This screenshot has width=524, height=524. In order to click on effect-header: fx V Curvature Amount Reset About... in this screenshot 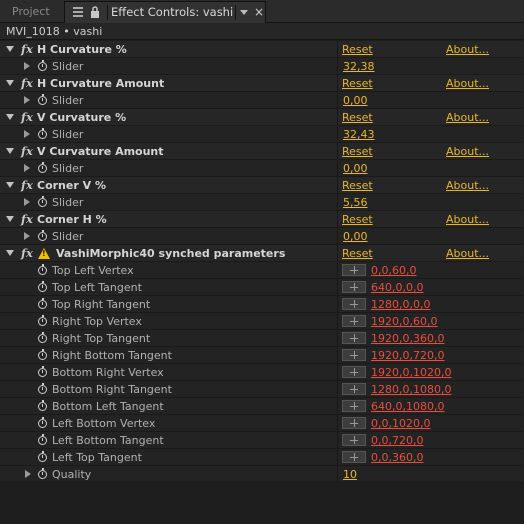, I will do `click(262, 151)`.